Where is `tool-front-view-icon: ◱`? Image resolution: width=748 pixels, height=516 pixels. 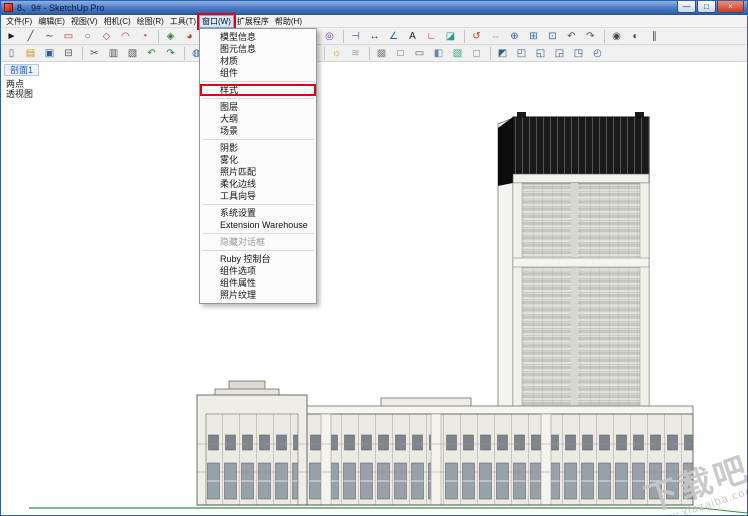
tool-front-view-icon: ◱ is located at coordinates (540, 53).